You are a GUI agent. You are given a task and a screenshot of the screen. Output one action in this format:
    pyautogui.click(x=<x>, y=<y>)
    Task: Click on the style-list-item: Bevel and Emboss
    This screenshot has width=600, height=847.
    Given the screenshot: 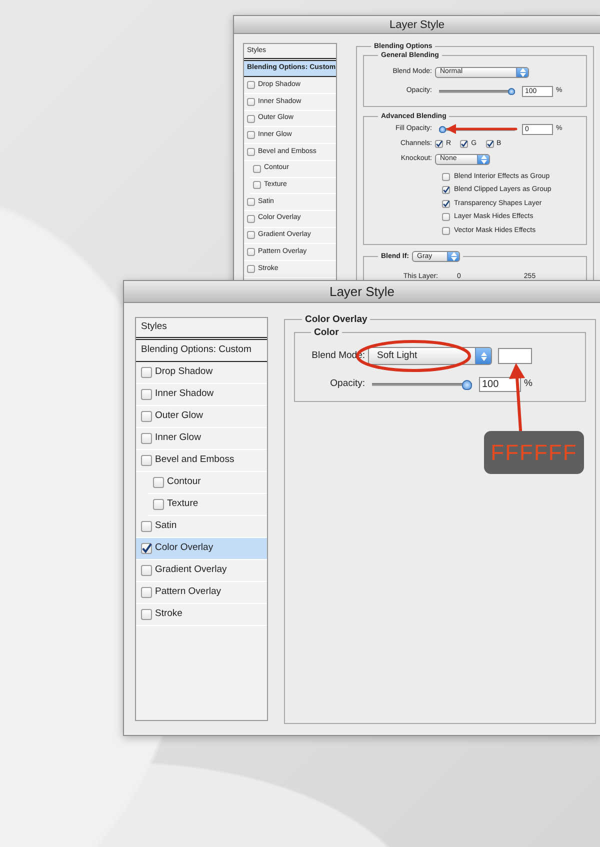 What is the action you would take?
    pyautogui.click(x=201, y=461)
    